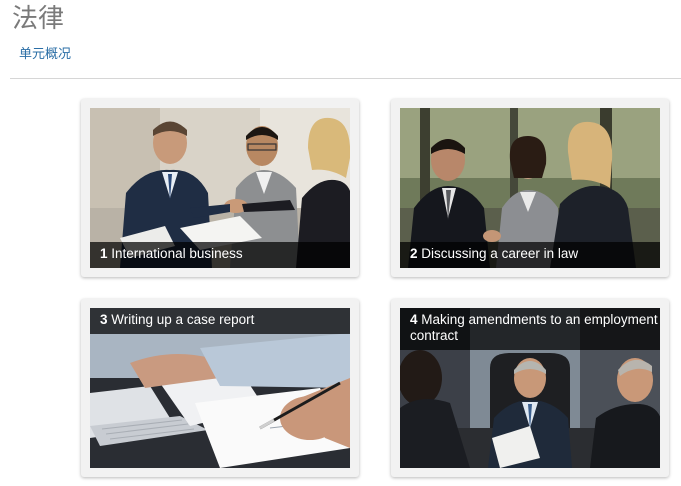  I want to click on unit-card-3: 3 Writing up a case report, so click(220, 388).